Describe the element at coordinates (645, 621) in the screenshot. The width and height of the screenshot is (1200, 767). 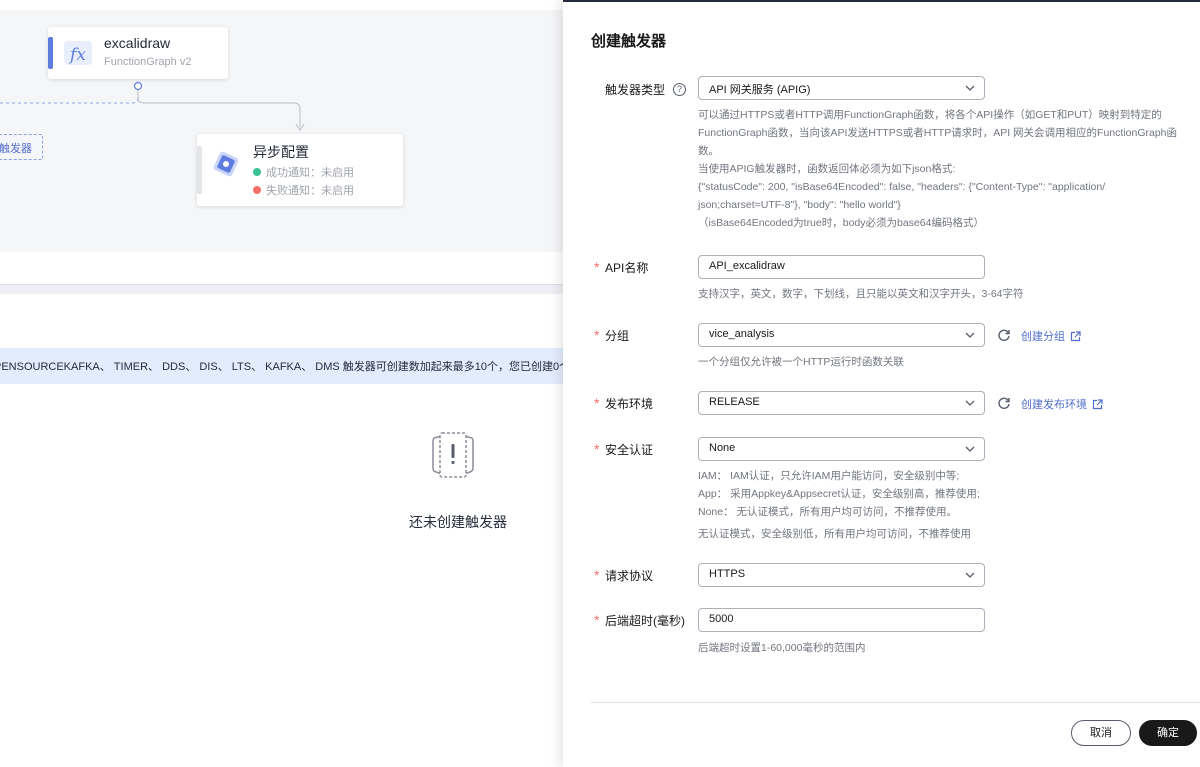
I see `timeout-label: 后端超时(毫秒)` at that location.